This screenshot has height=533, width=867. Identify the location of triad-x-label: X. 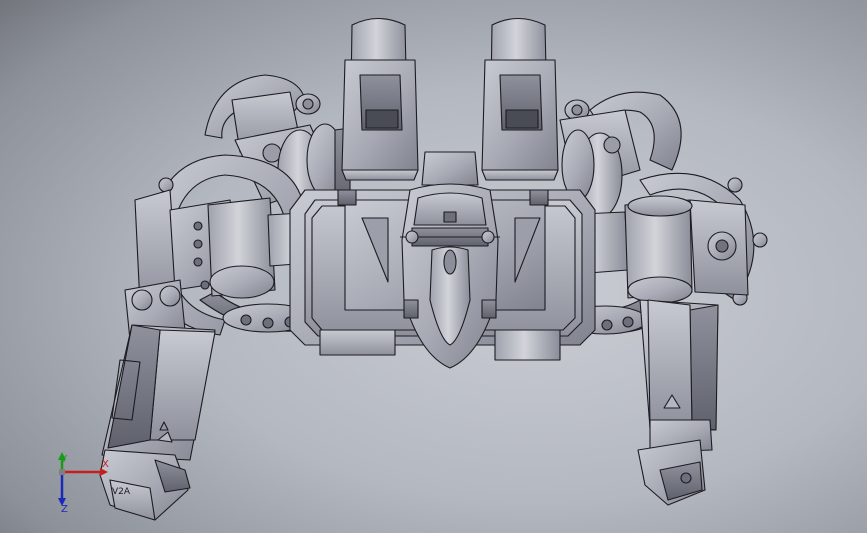
(105, 464).